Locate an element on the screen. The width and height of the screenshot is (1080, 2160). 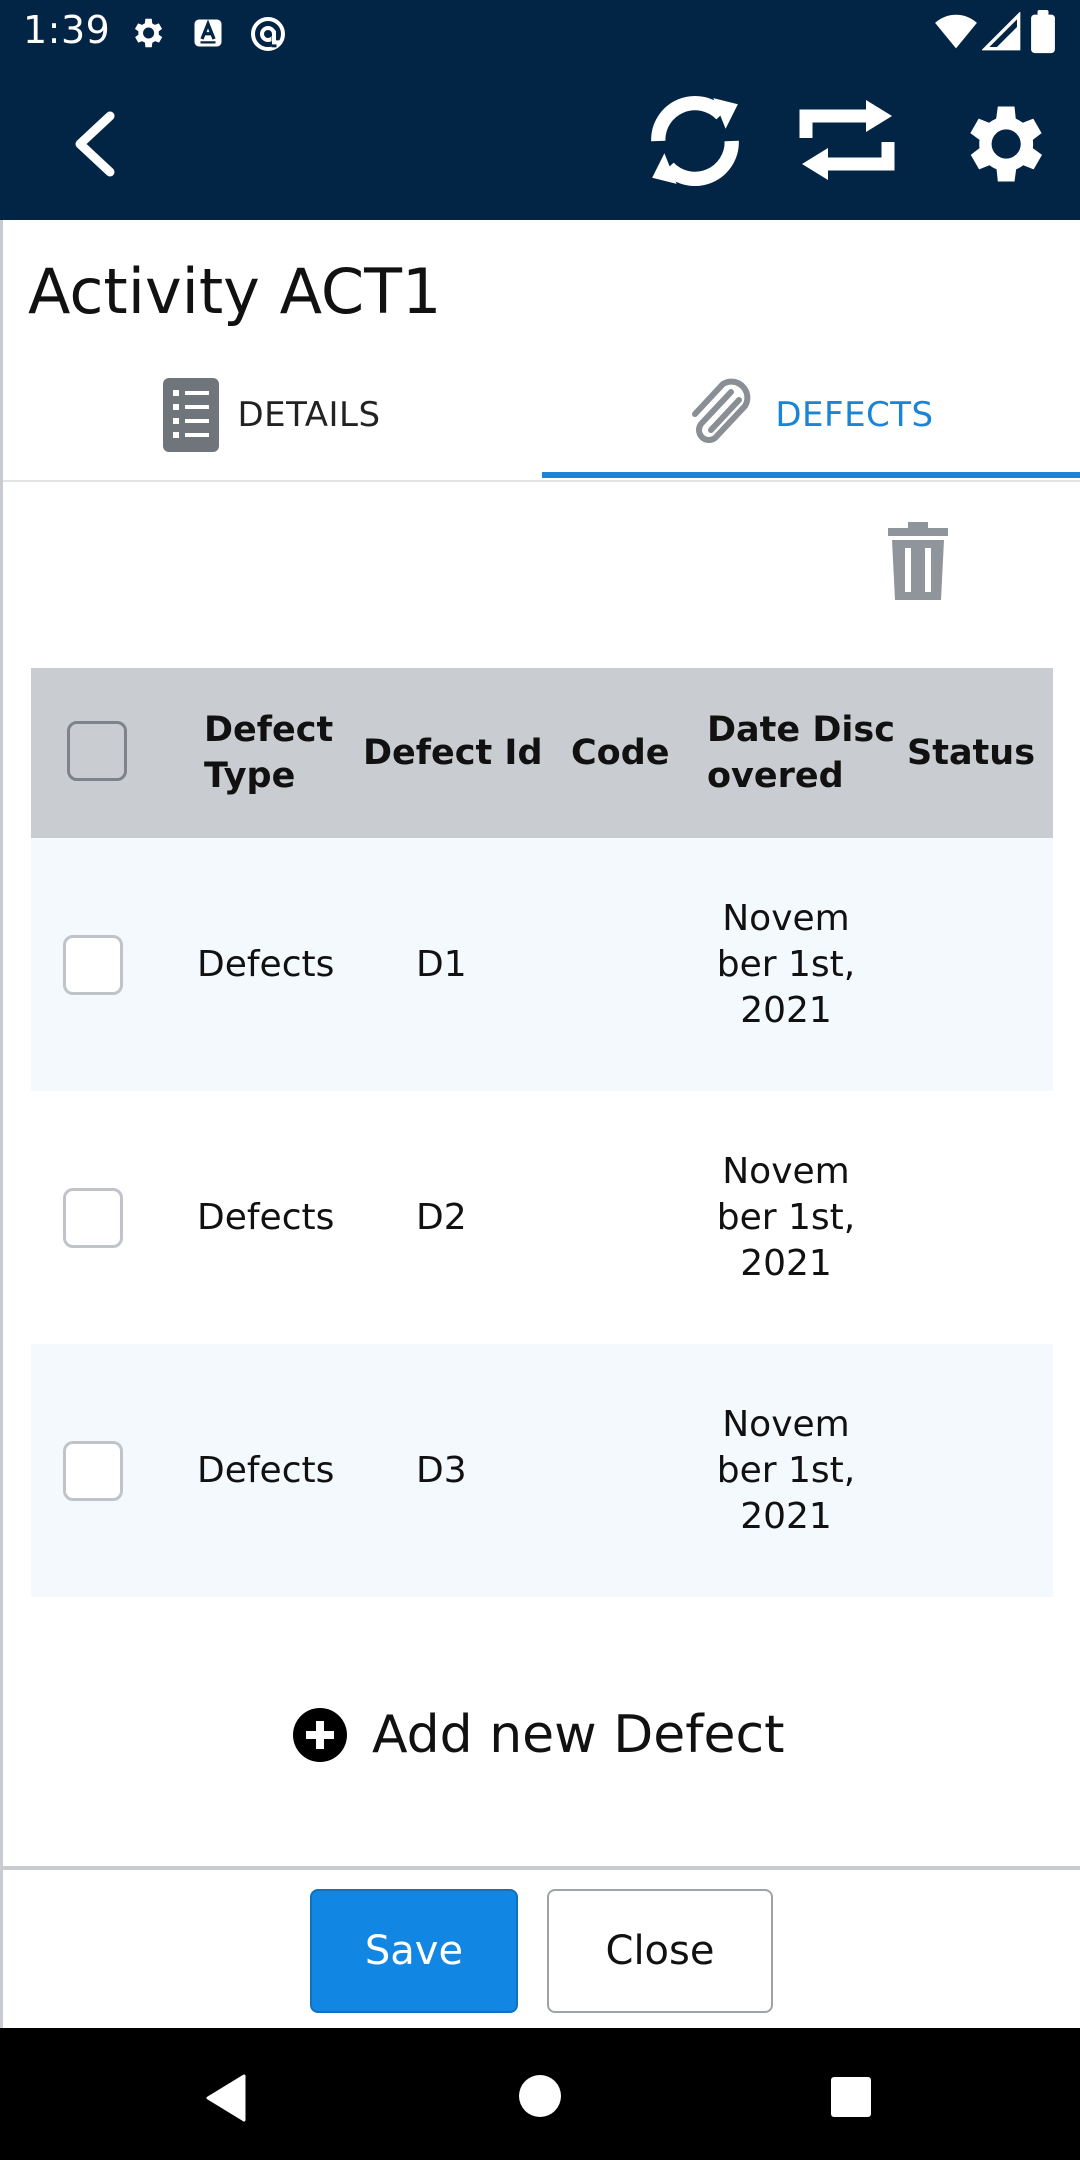
close-button: Close is located at coordinates (660, 1951).